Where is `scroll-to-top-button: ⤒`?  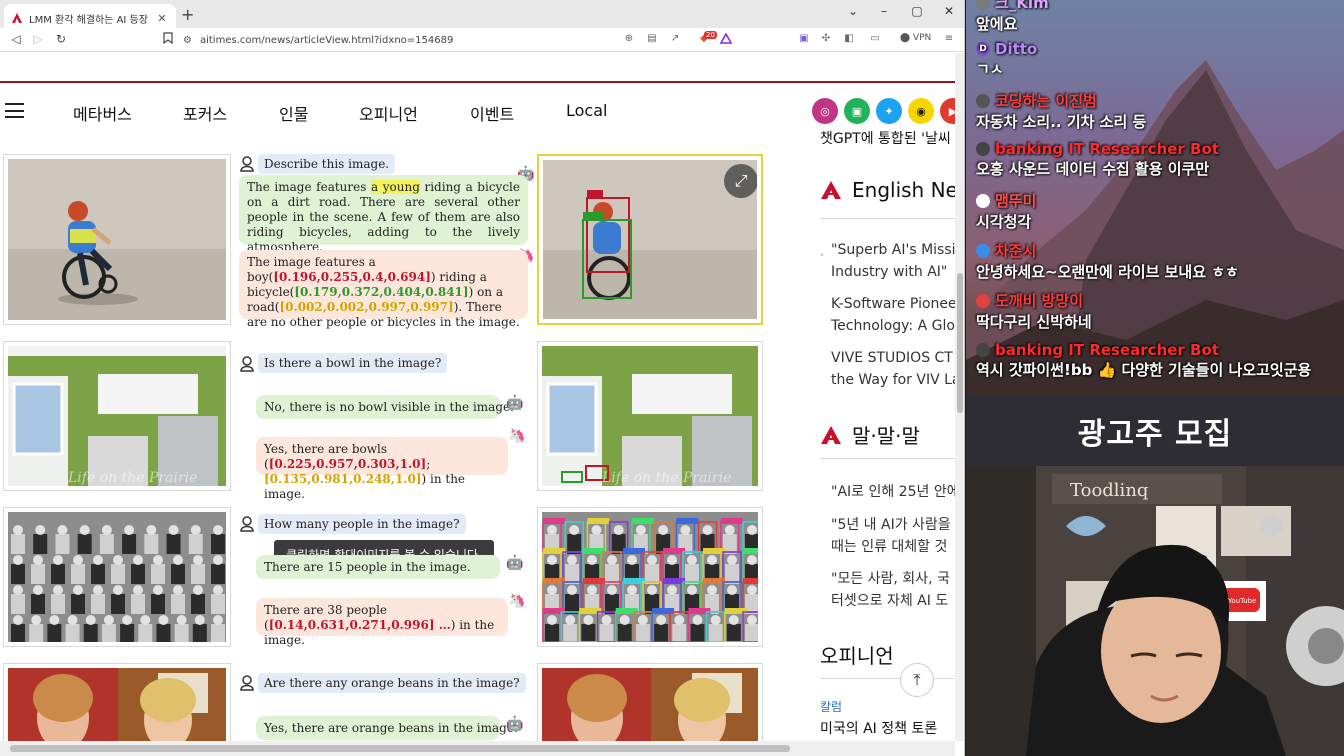 scroll-to-top-button: ⤒ is located at coordinates (917, 680).